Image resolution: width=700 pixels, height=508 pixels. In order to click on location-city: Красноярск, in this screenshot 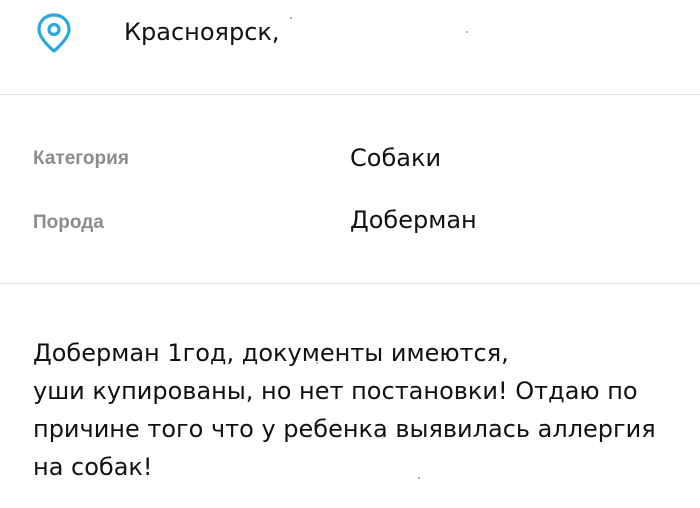, I will do `click(202, 32)`.